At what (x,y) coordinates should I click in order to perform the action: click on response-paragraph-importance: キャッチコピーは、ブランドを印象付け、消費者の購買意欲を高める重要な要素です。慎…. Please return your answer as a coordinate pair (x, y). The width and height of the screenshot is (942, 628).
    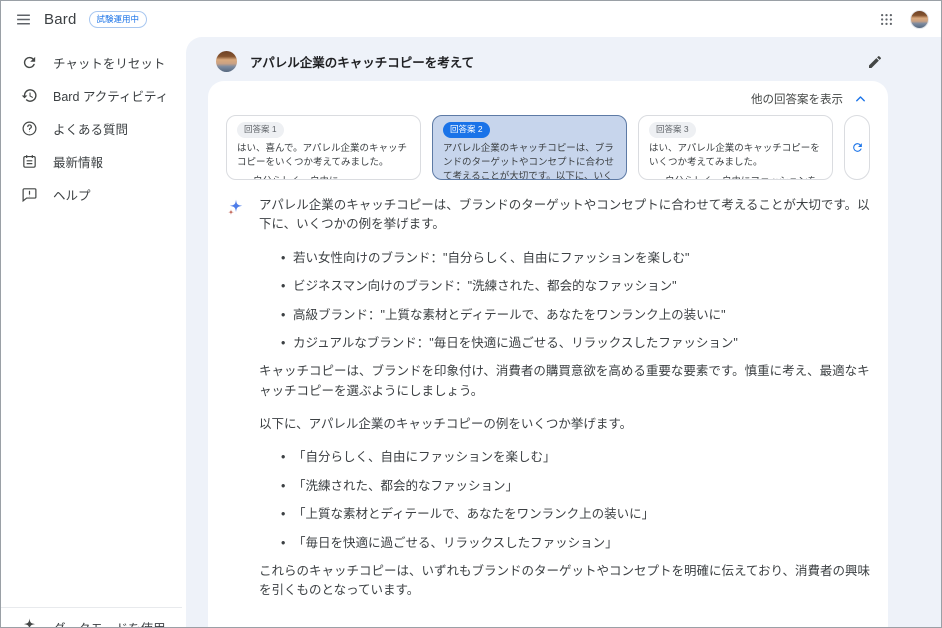
    Looking at the image, I should click on (564, 381).